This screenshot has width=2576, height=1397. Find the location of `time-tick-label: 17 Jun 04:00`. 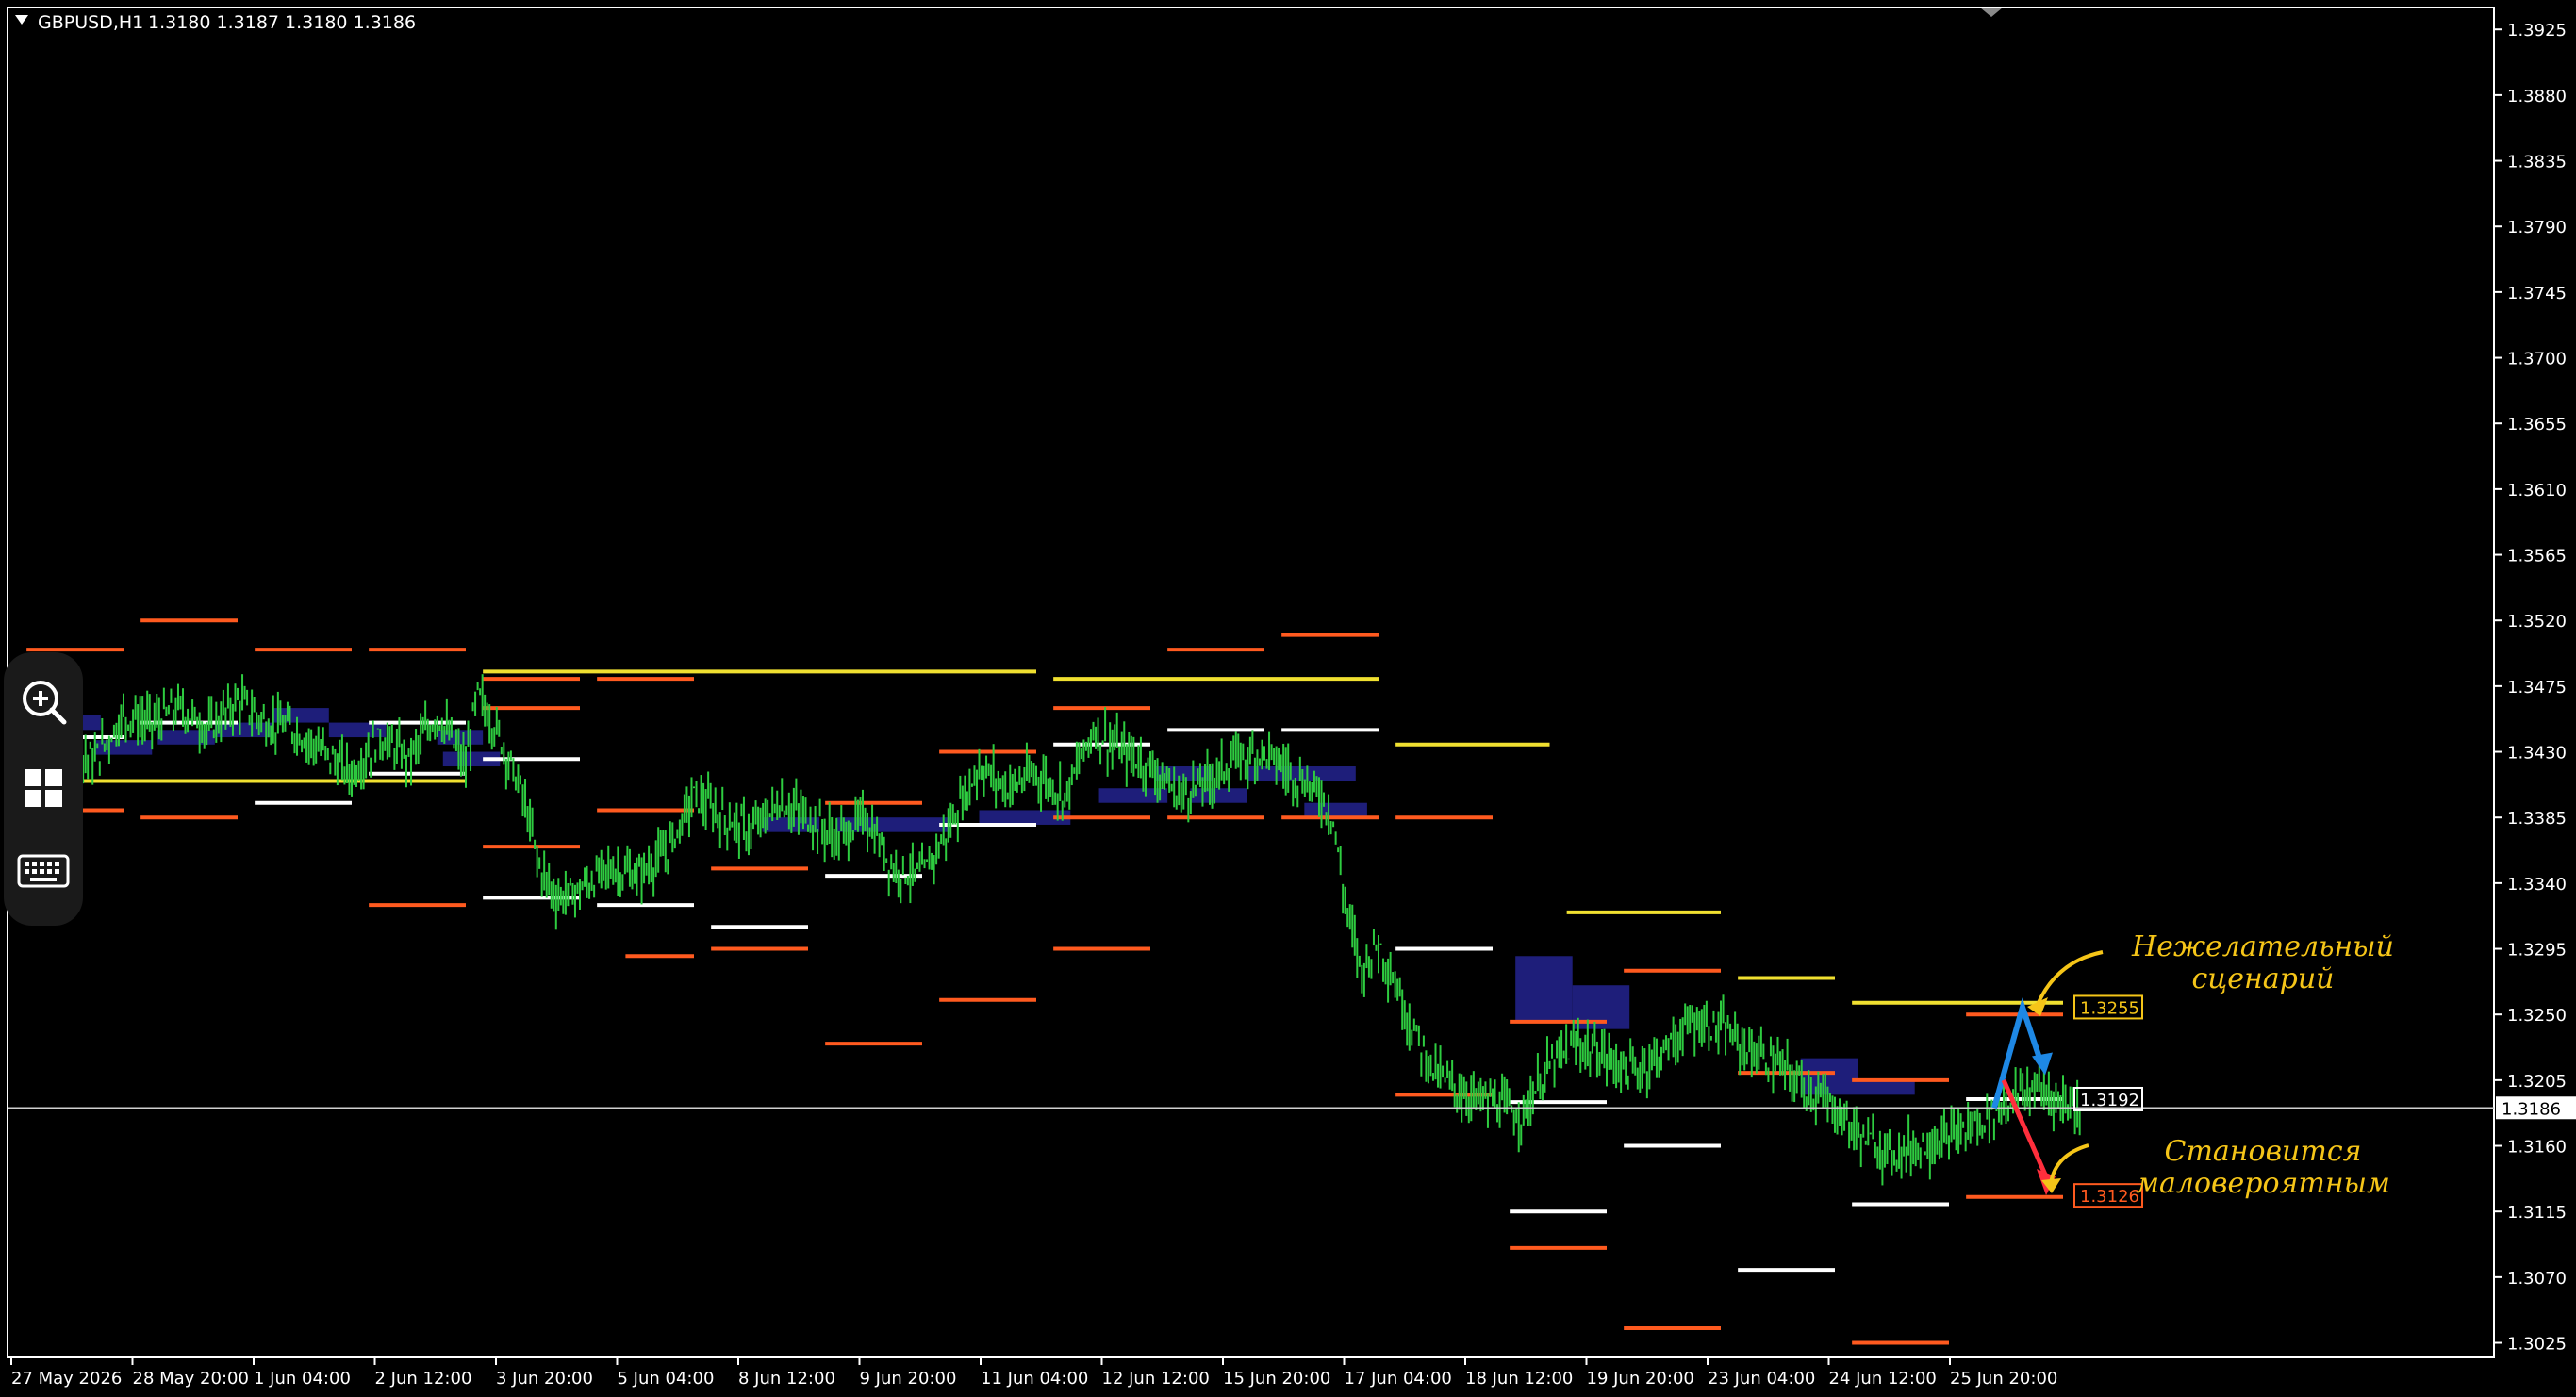

time-tick-label: 17 Jun 04:00 is located at coordinates (1398, 1379).